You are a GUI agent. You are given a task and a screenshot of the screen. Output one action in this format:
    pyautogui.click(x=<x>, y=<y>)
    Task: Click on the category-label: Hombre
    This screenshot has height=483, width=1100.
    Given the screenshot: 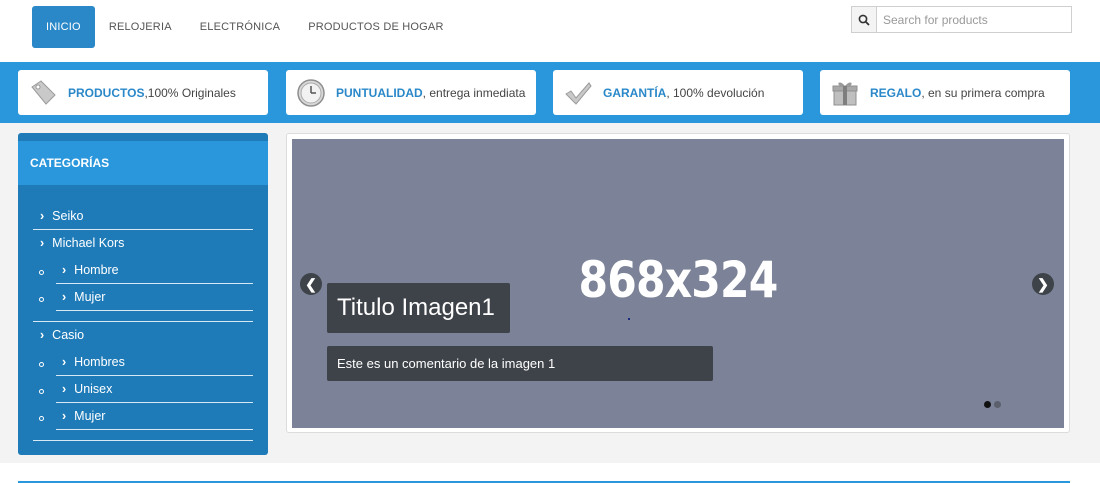 What is the action you would take?
    pyautogui.click(x=96, y=270)
    